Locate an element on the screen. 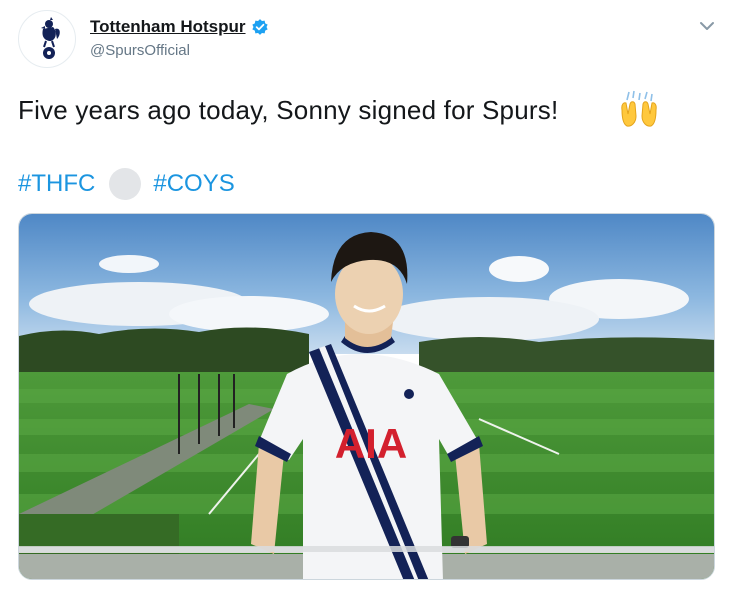 The image size is (732, 599). hashtag-row: #THFC #COYS is located at coordinates (126, 184).